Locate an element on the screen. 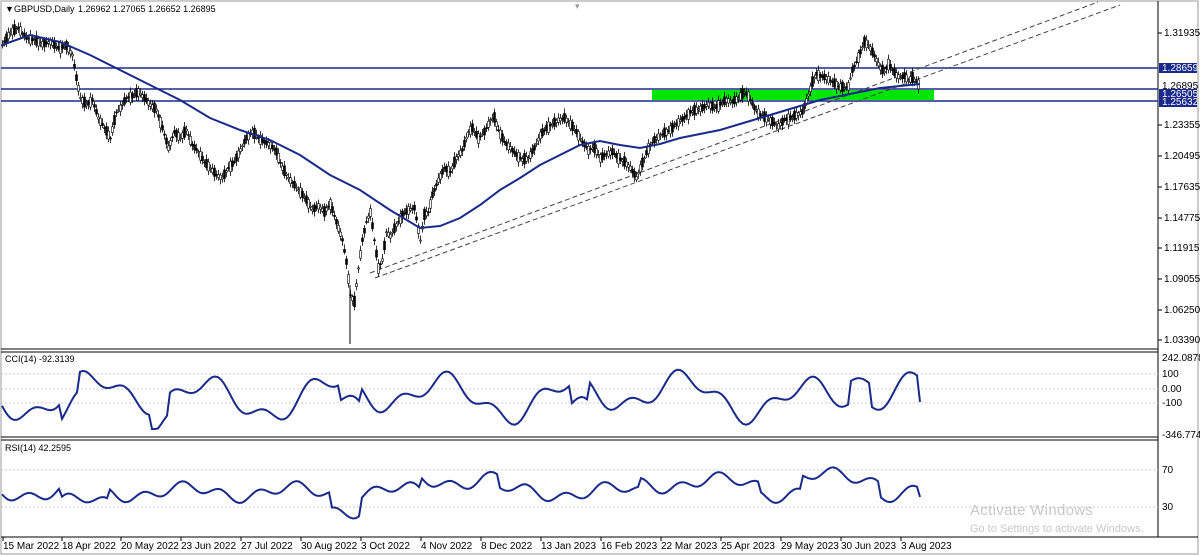  date-tick-label: 29 May 2023 is located at coordinates (810, 546).